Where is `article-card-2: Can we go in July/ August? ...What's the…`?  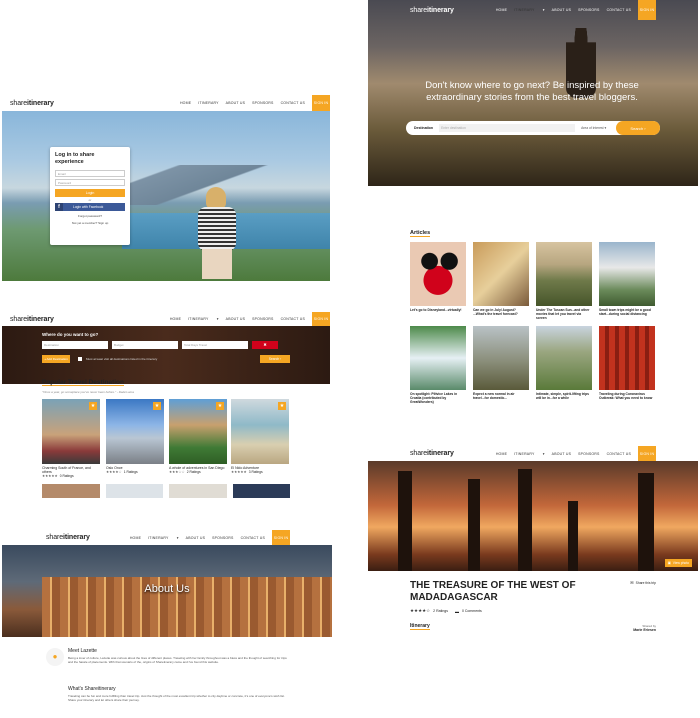
article-card-2: Can we go in July/ August? ...What's the… is located at coordinates (501, 279).